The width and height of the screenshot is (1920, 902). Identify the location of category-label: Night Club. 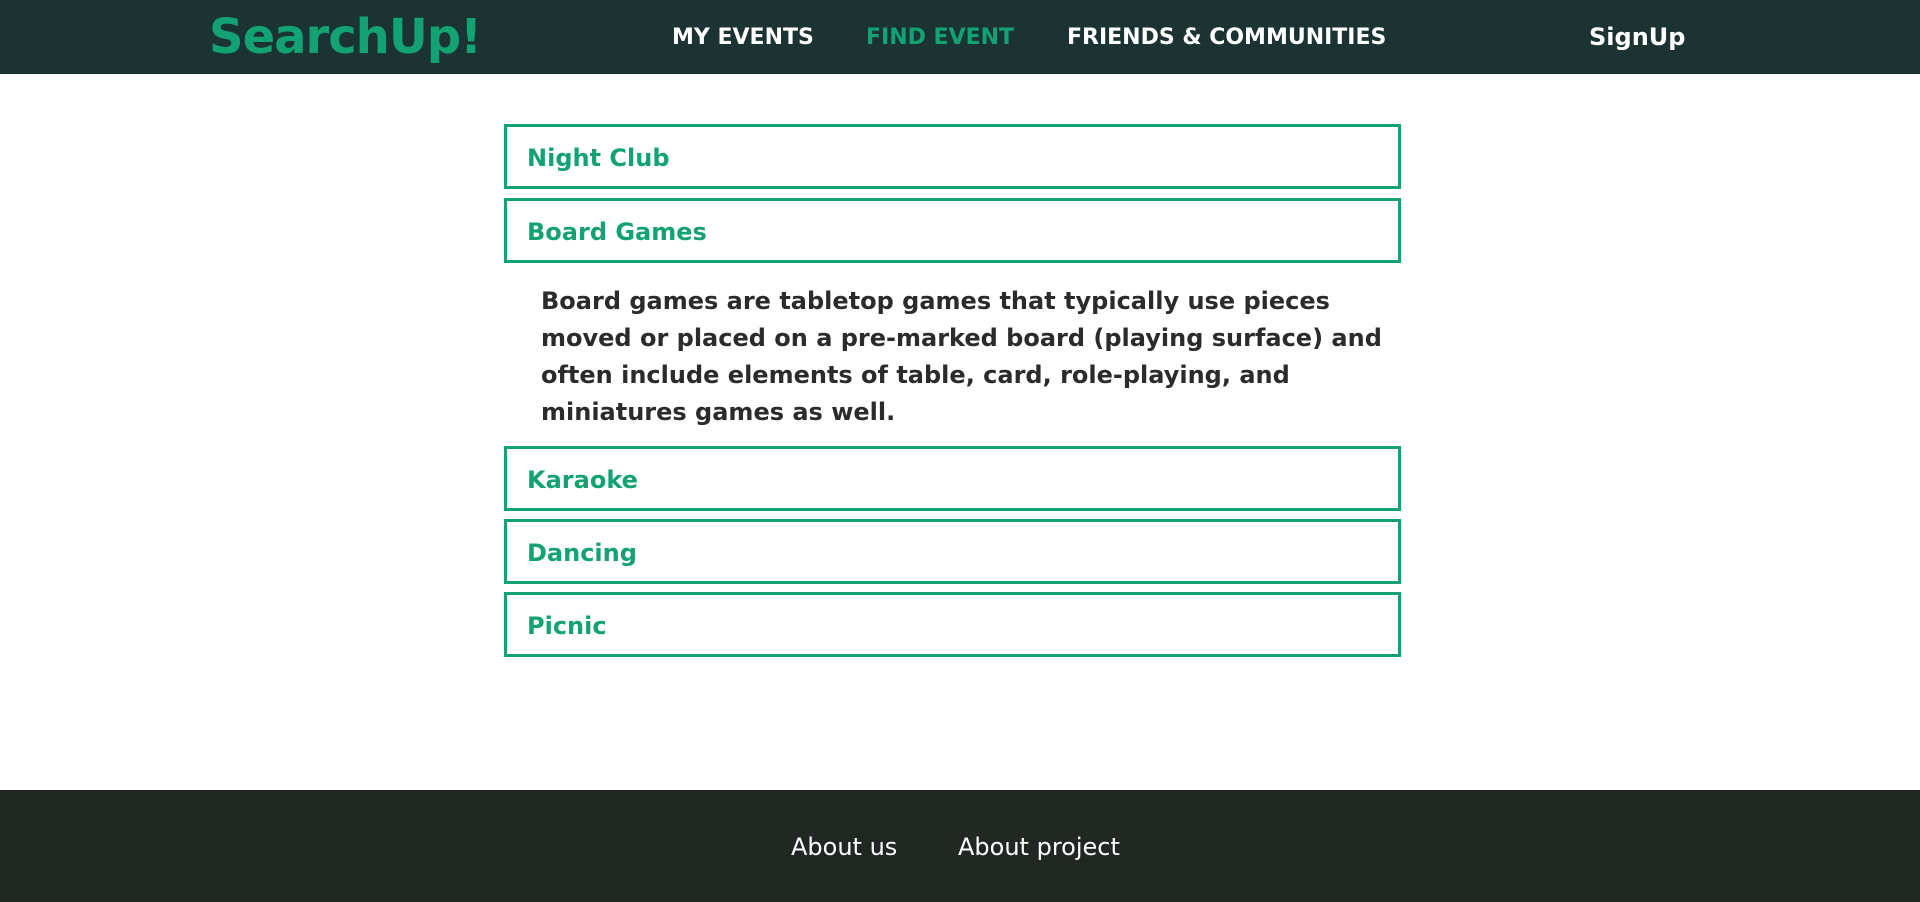
(598, 158).